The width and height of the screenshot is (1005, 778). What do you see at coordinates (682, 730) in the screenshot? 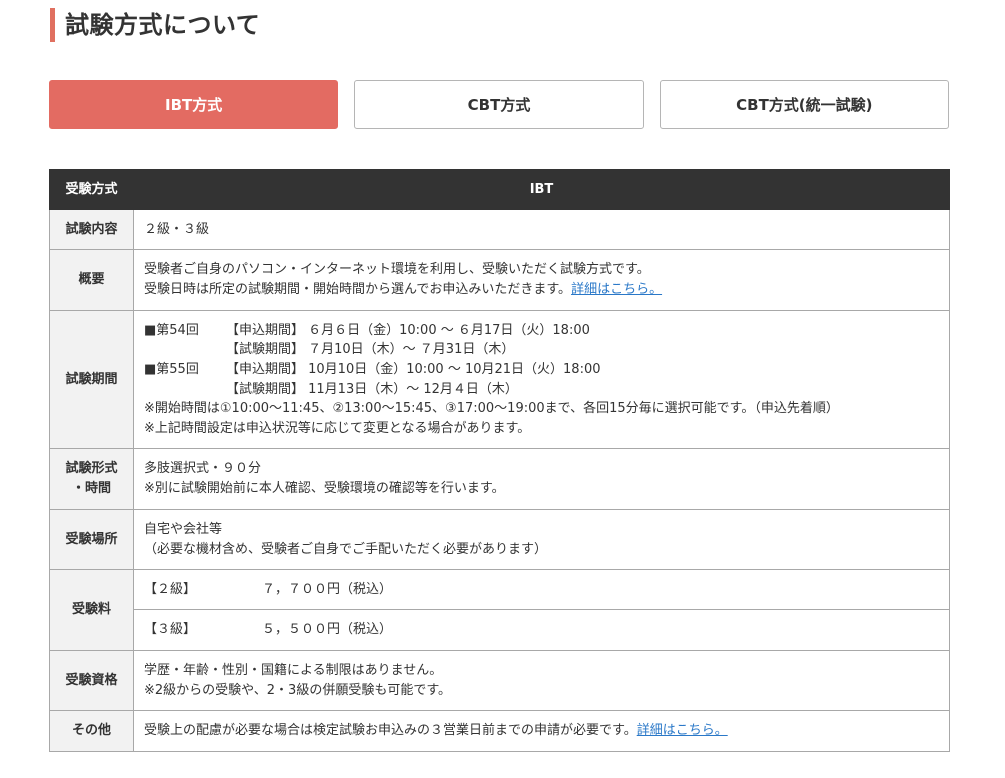
I see `other-details-link: 詳細はこちら。` at bounding box center [682, 730].